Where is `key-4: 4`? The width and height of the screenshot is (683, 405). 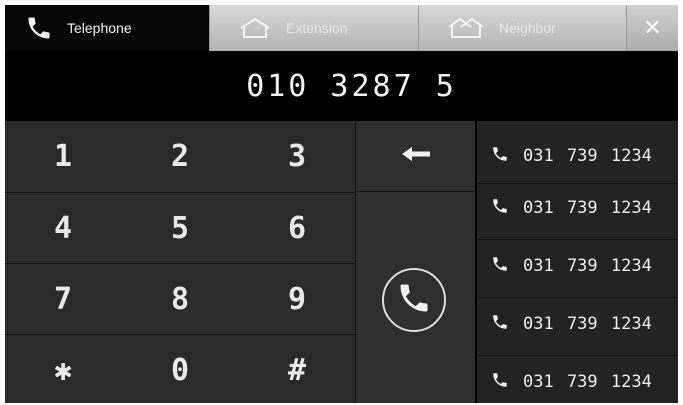
key-4: 4 is located at coordinates (63, 228).